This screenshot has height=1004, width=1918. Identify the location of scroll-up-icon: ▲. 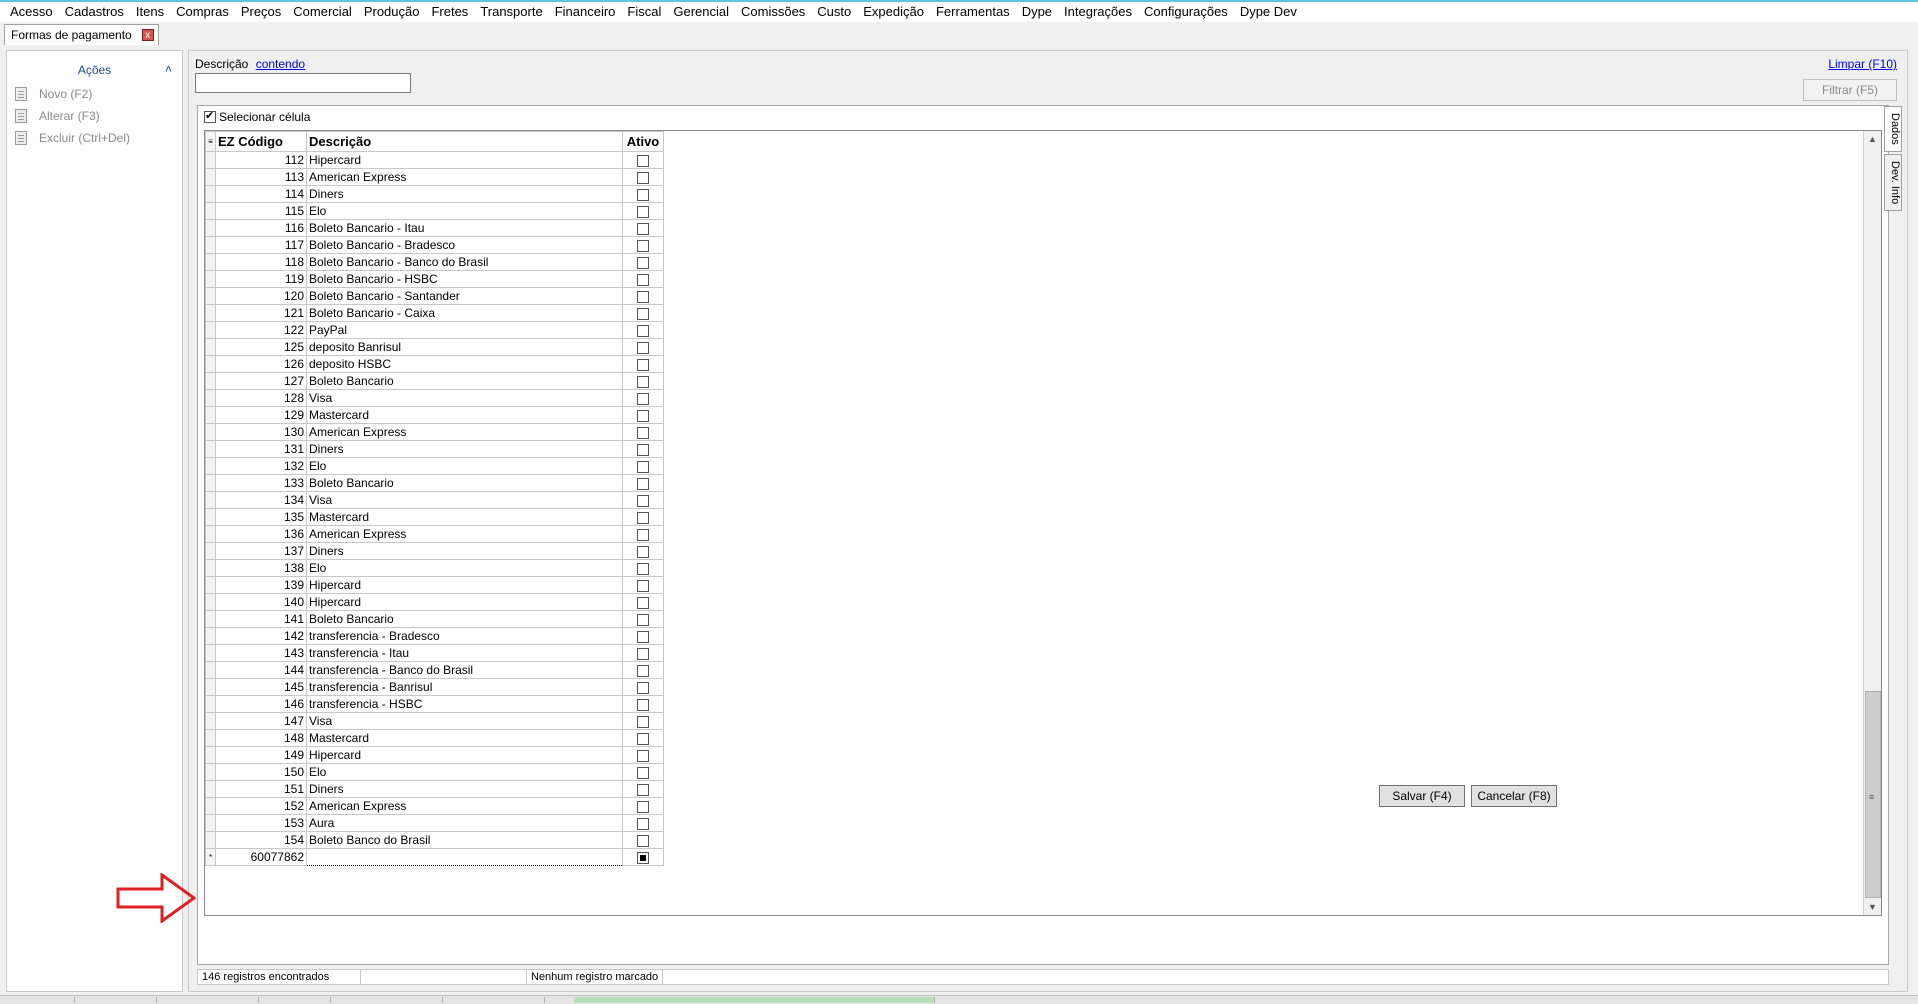
(1872, 139).